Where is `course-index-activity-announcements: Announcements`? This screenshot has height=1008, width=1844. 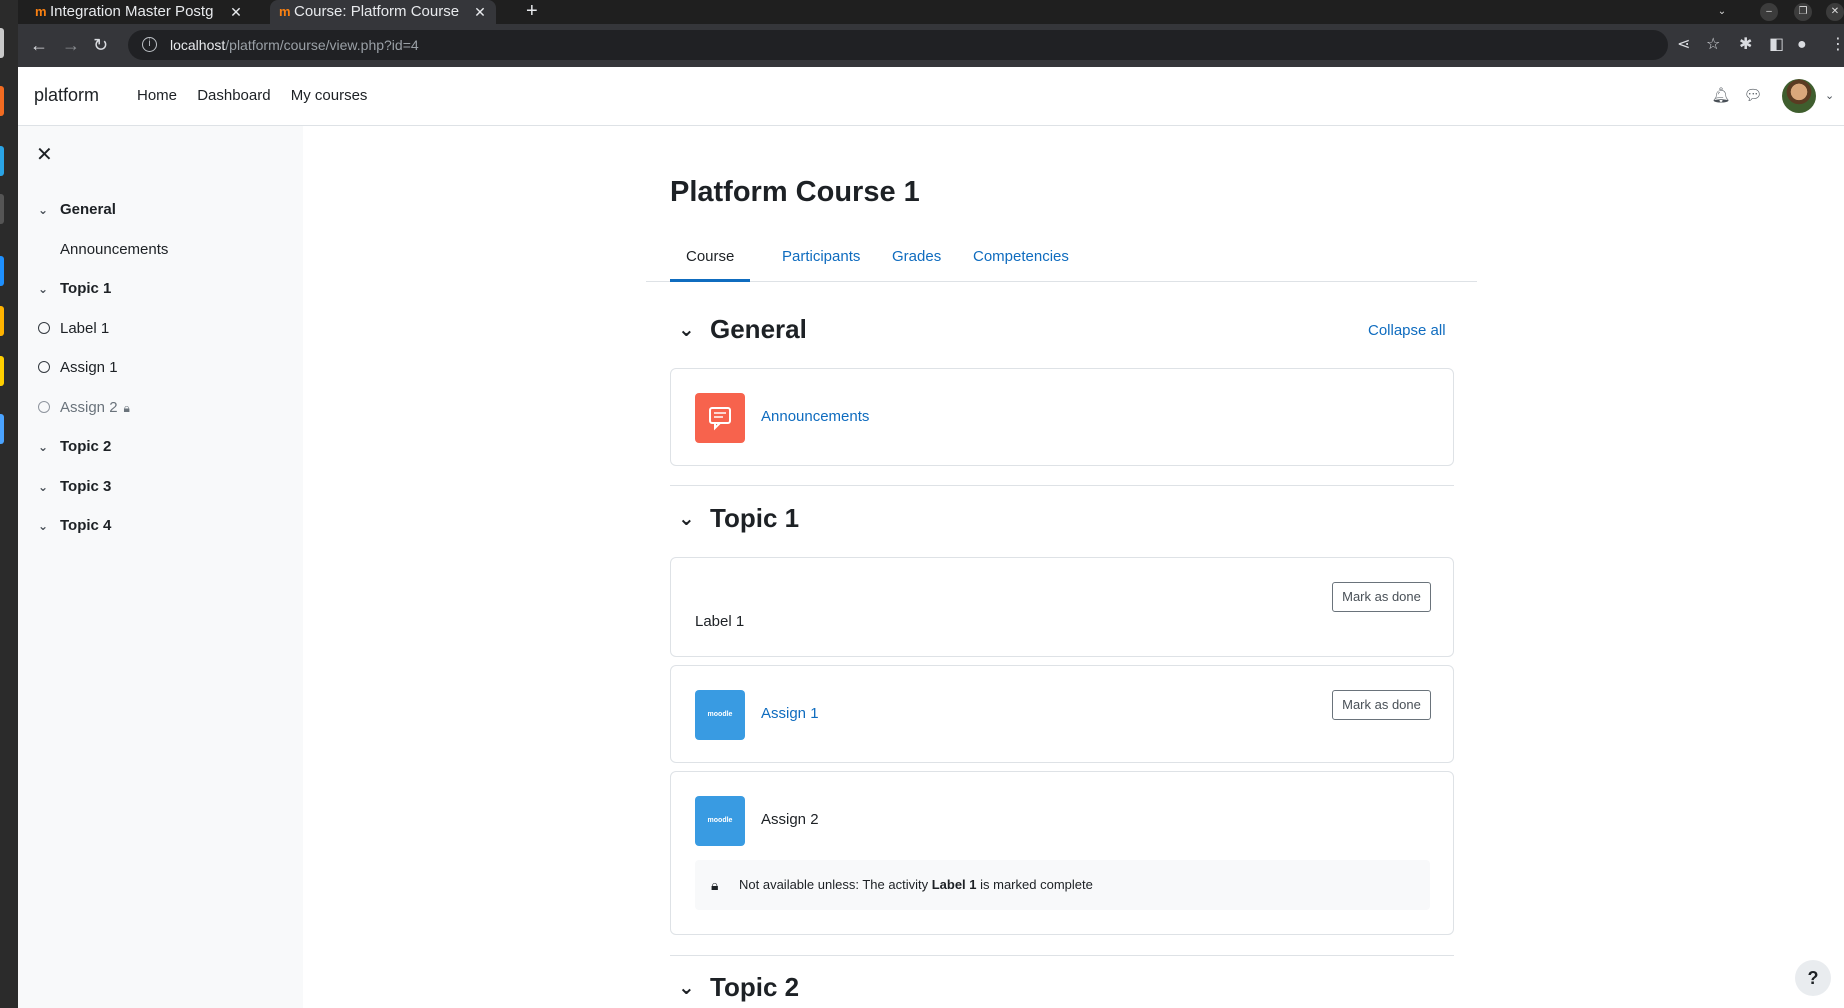 course-index-activity-announcements: Announcements is located at coordinates (114, 250).